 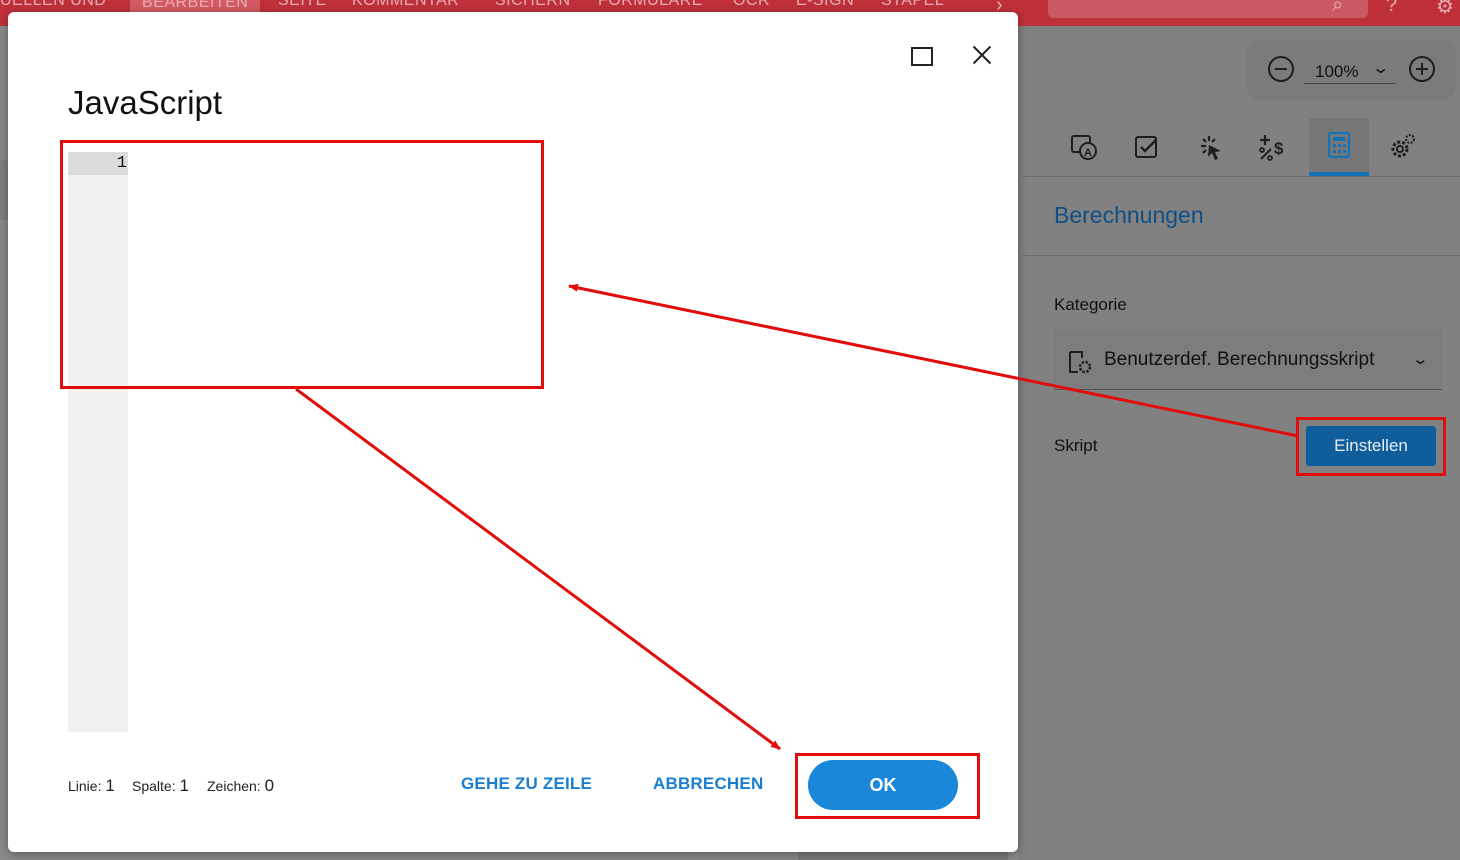 What do you see at coordinates (650, 5) in the screenshot?
I see `tab-forms: FORMULARE` at bounding box center [650, 5].